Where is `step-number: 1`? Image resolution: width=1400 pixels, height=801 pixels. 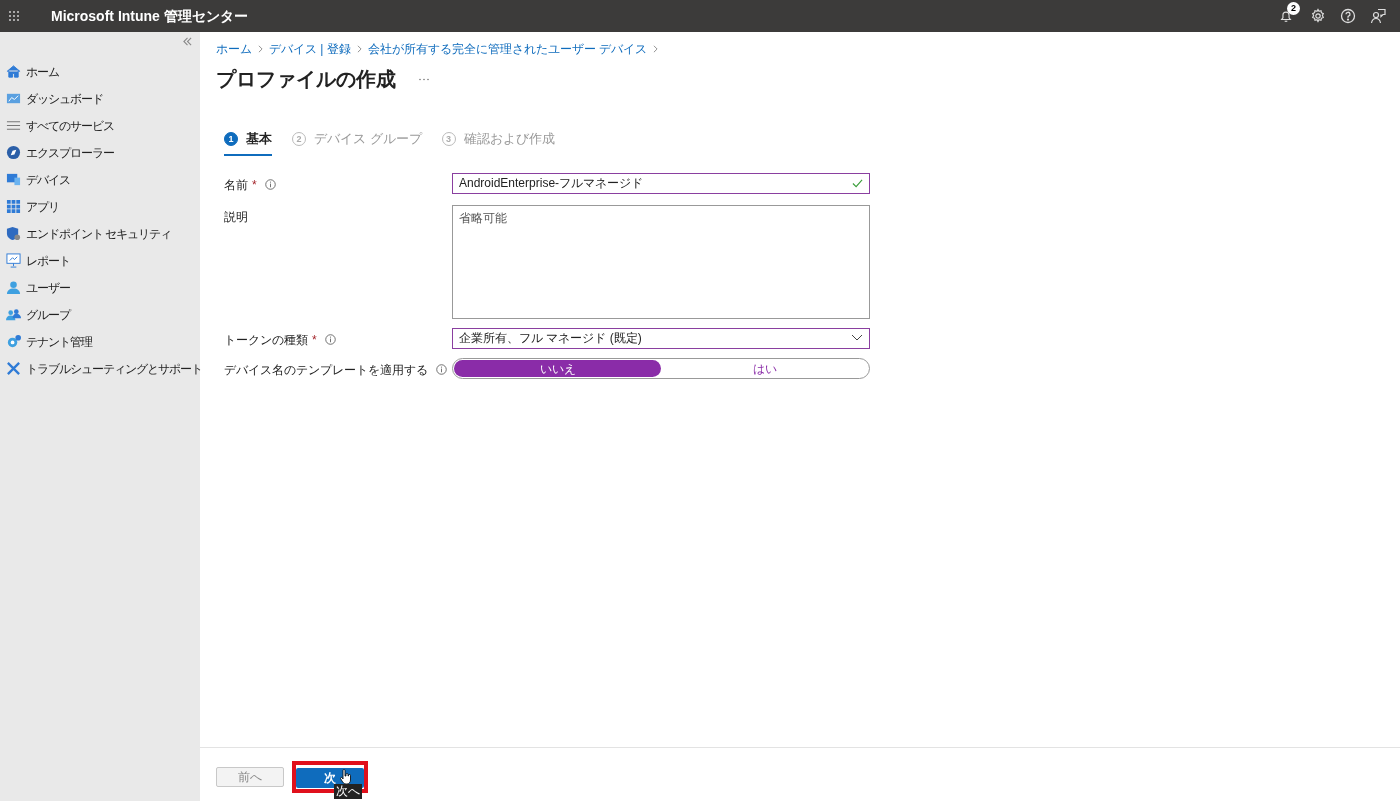 step-number: 1 is located at coordinates (231, 138).